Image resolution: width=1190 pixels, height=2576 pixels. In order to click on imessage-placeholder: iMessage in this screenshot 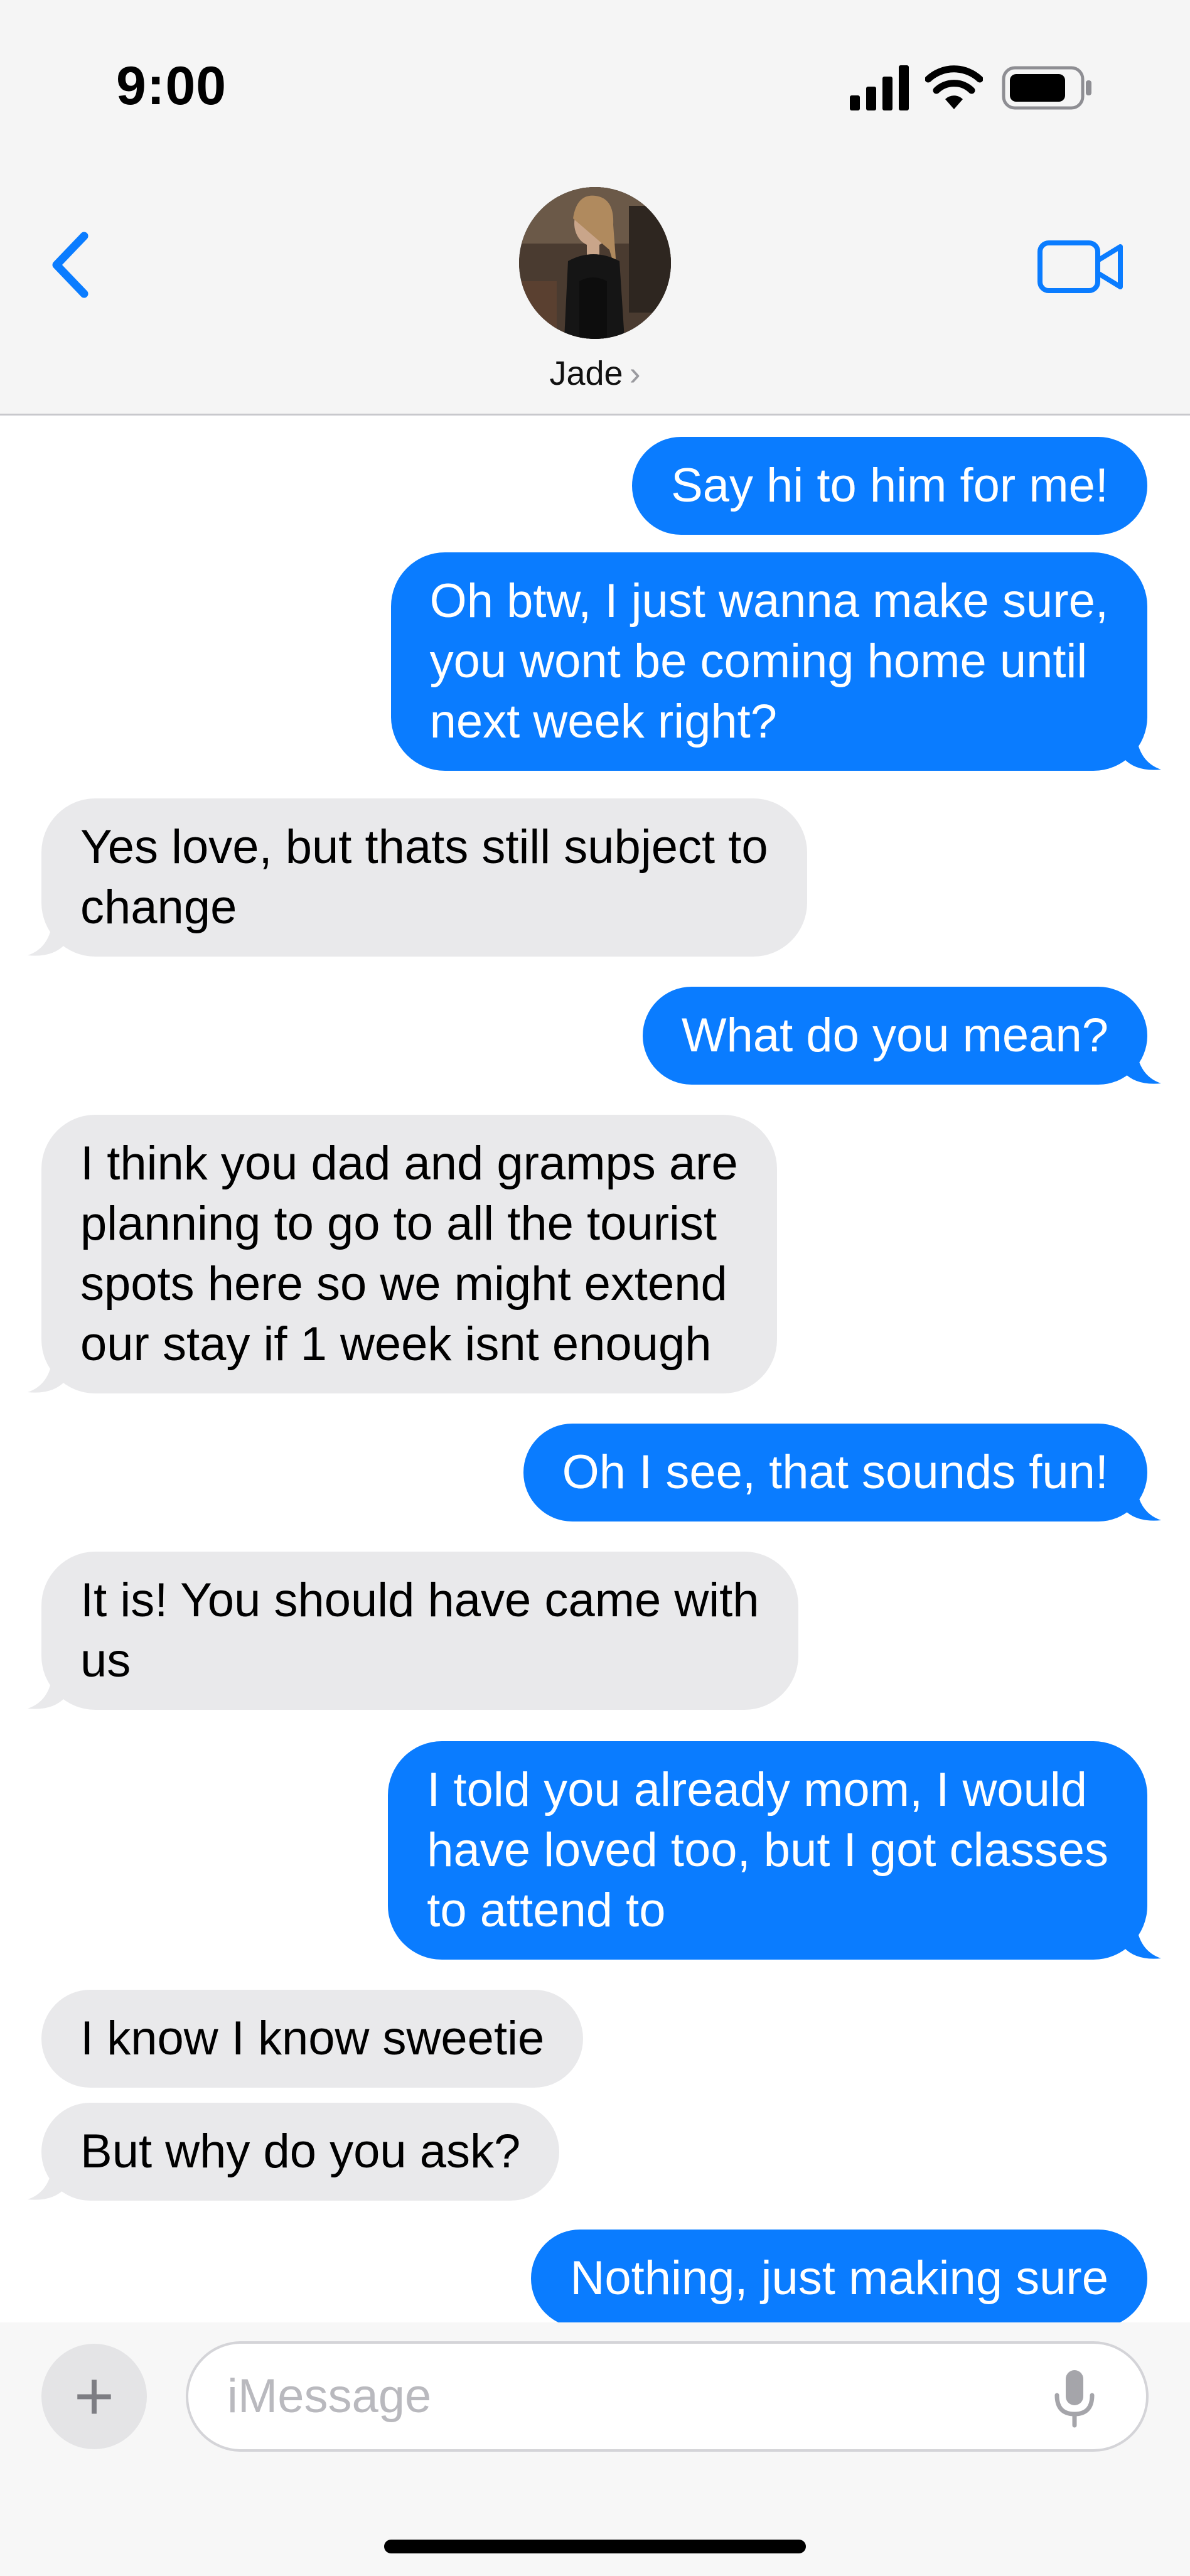, I will do `click(329, 2396)`.